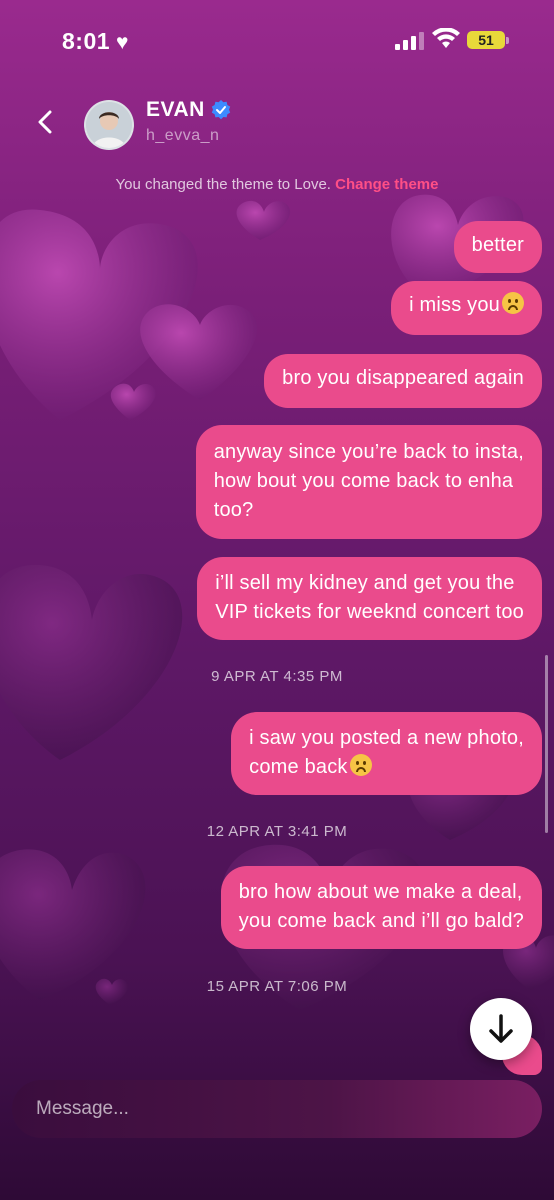 Image resolution: width=554 pixels, height=1200 pixels. Describe the element at coordinates (277, 126) in the screenshot. I see `chat-header: EVAN h_evva_n` at that location.